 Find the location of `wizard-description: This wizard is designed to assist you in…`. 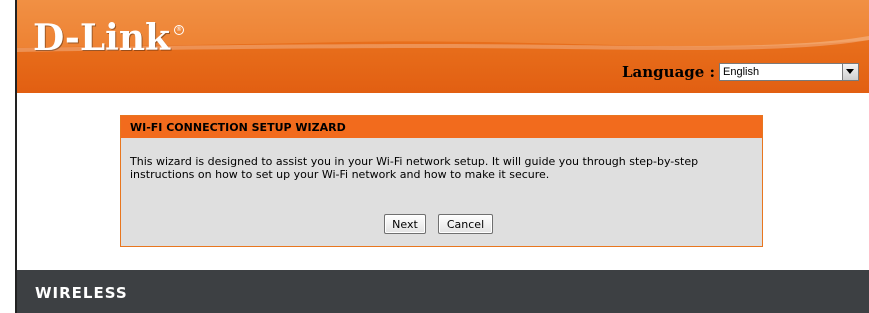

wizard-description: This wizard is designed to assist you in… is located at coordinates (414, 168).